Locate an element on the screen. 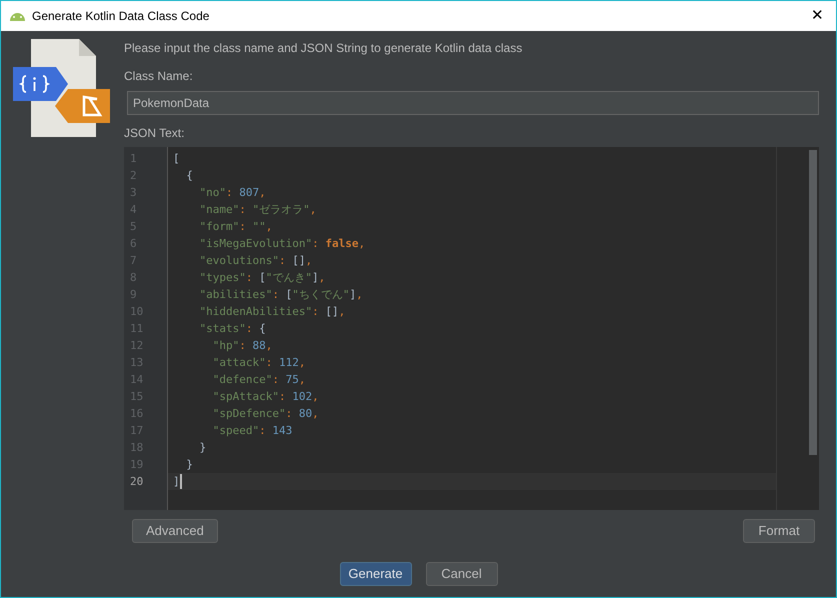  class-name-label: Class Name: is located at coordinates (159, 76).